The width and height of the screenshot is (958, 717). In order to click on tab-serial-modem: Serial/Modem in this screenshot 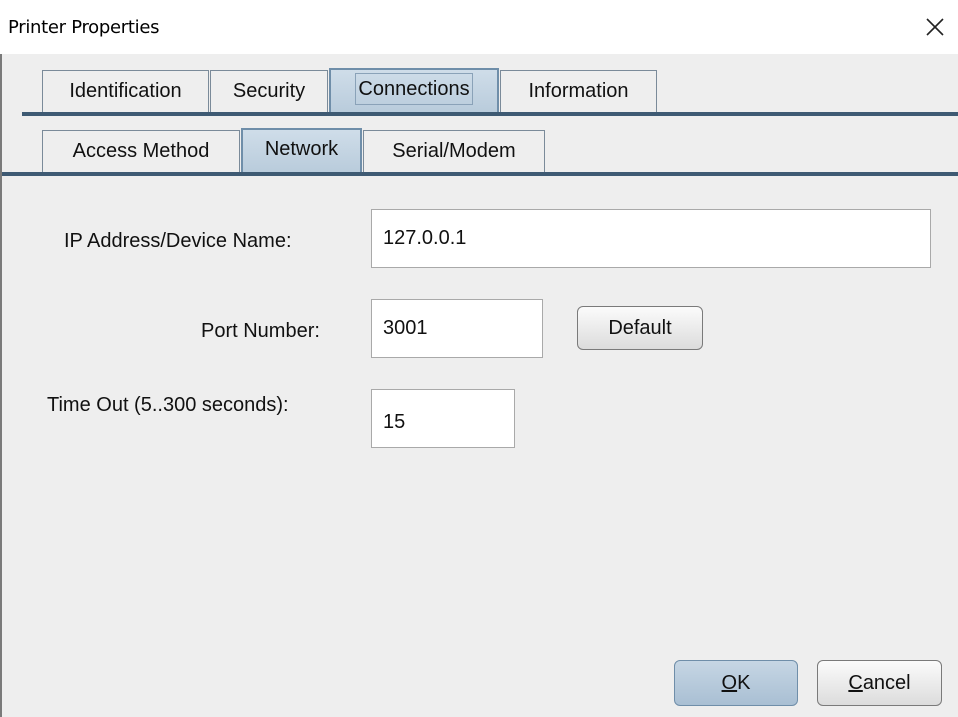, I will do `click(454, 151)`.